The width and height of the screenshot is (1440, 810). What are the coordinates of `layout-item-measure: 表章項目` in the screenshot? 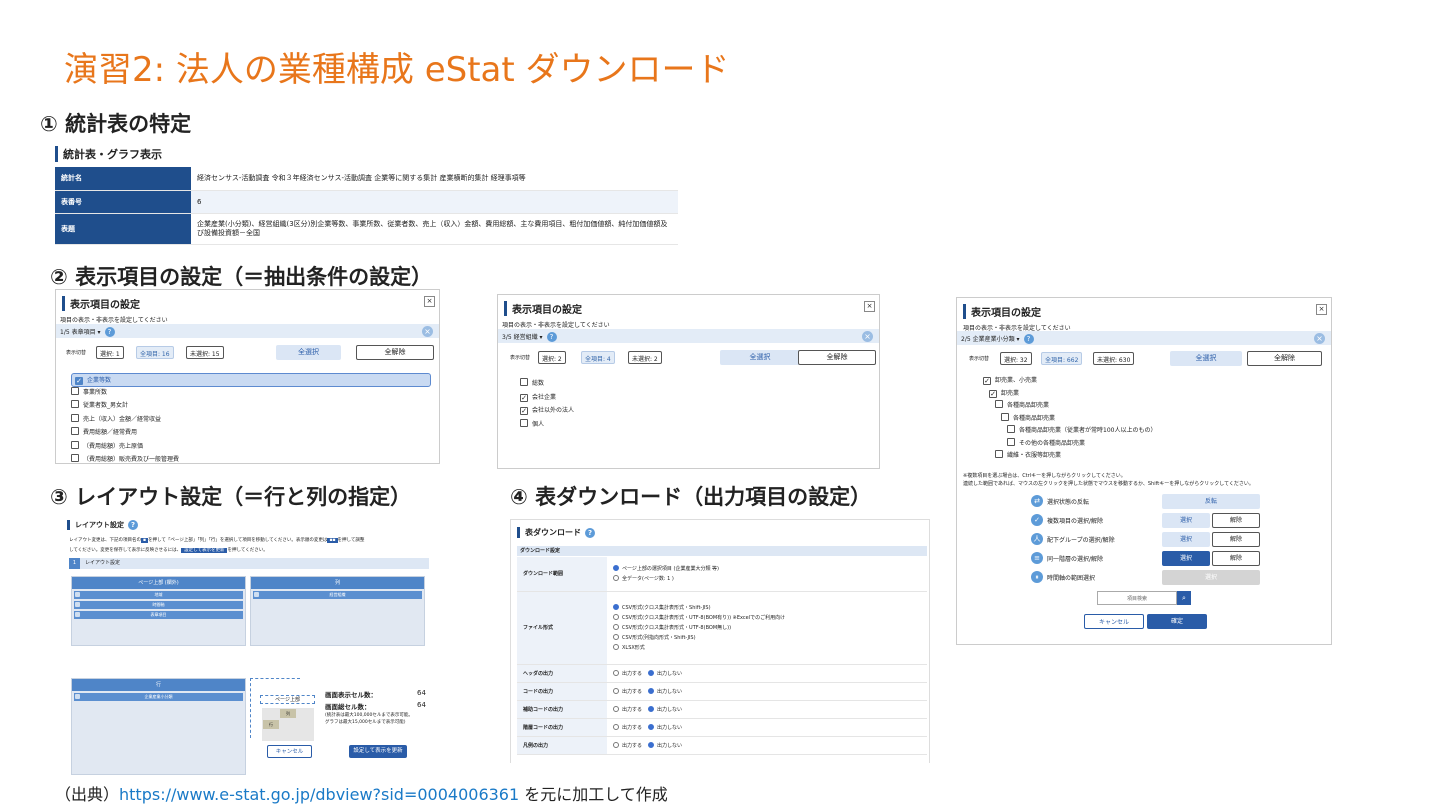 It's located at (158, 615).